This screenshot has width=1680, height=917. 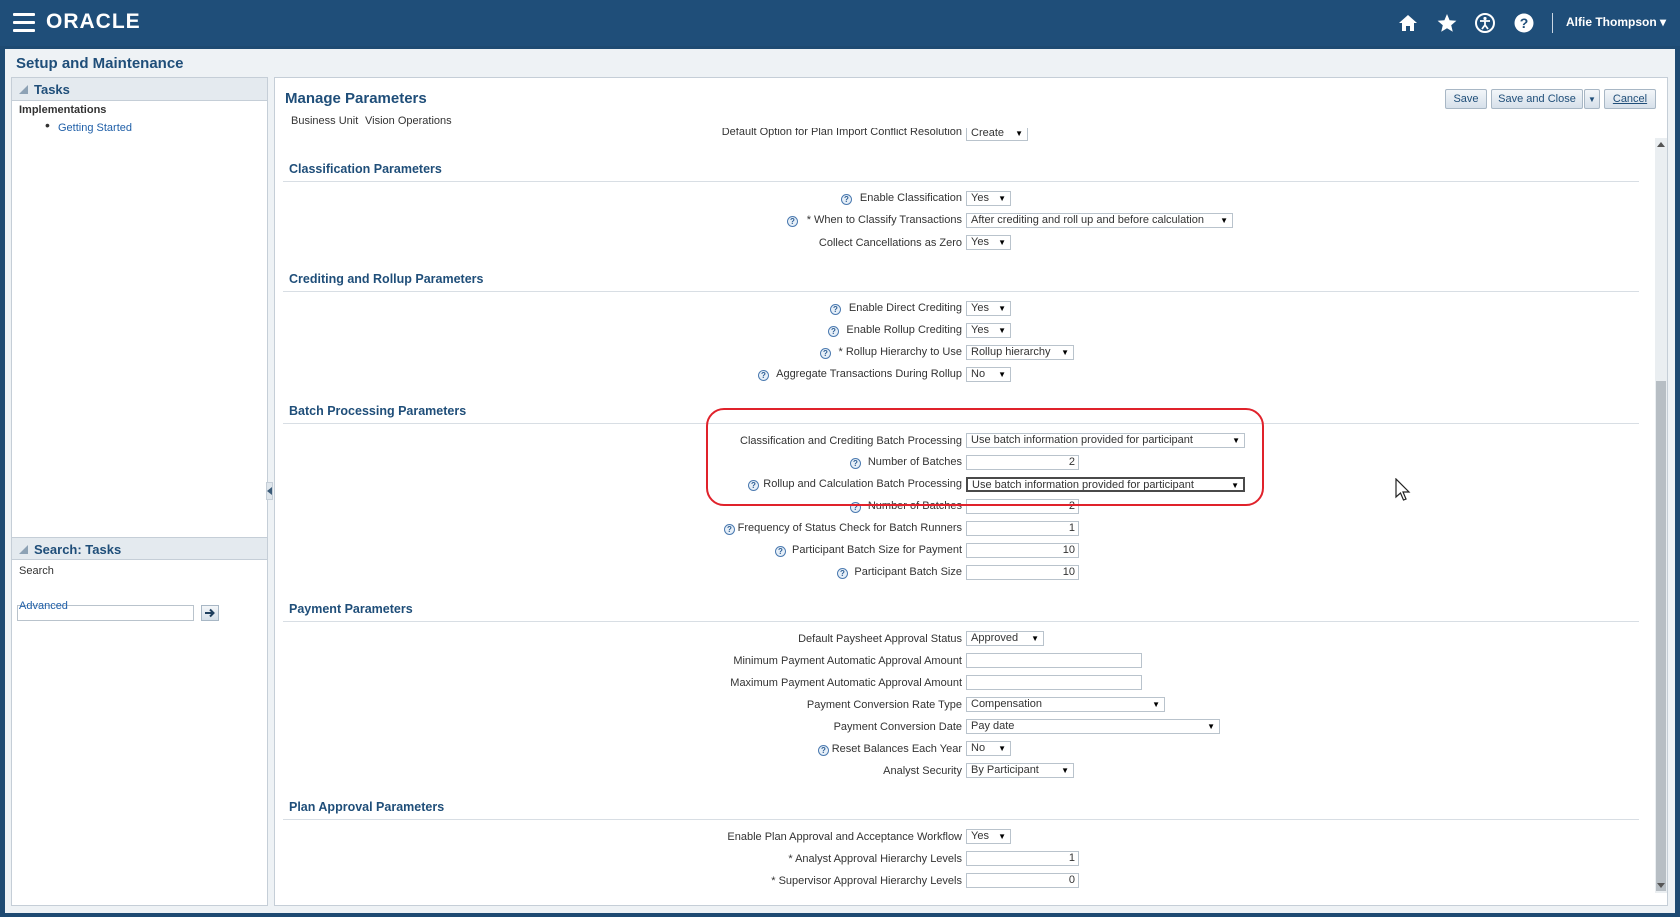 I want to click on field-label: Participant Batch Size, so click(x=908, y=572).